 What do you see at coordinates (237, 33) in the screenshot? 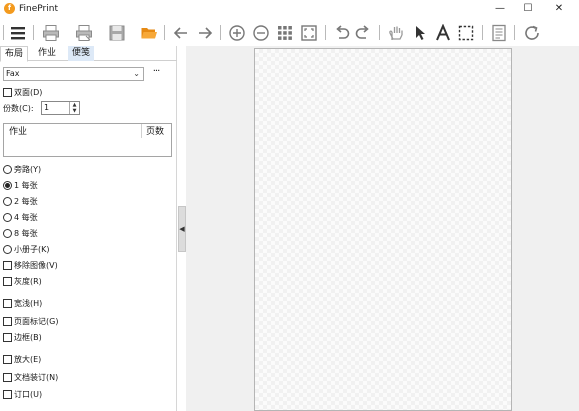
I see `zoom-in-icon` at bounding box center [237, 33].